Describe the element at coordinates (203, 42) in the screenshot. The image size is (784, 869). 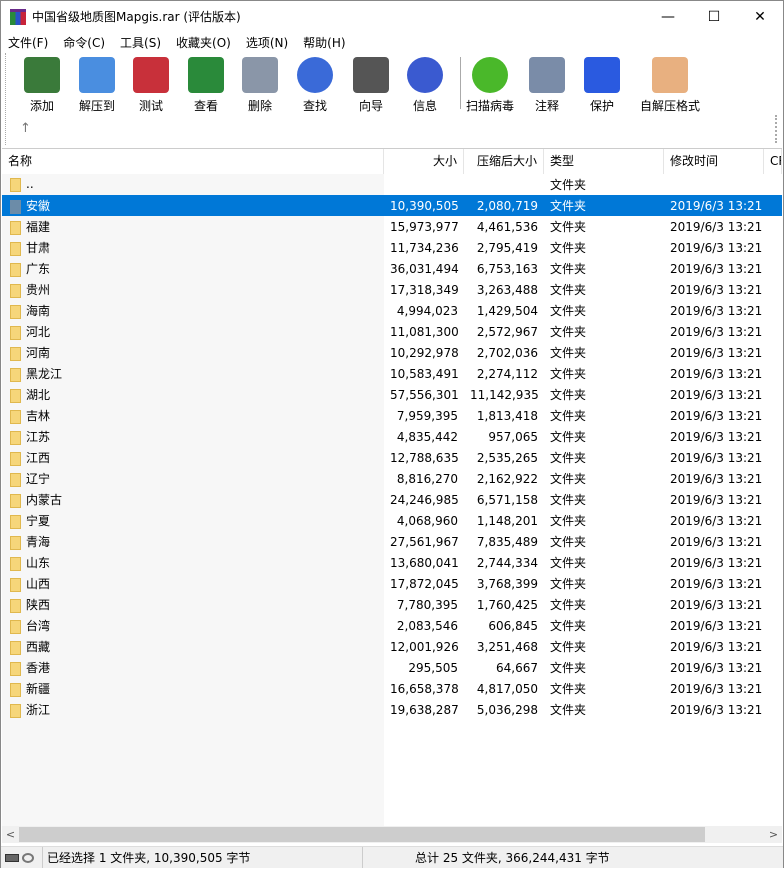
I see `menu-item: 收藏夹(O)` at that location.